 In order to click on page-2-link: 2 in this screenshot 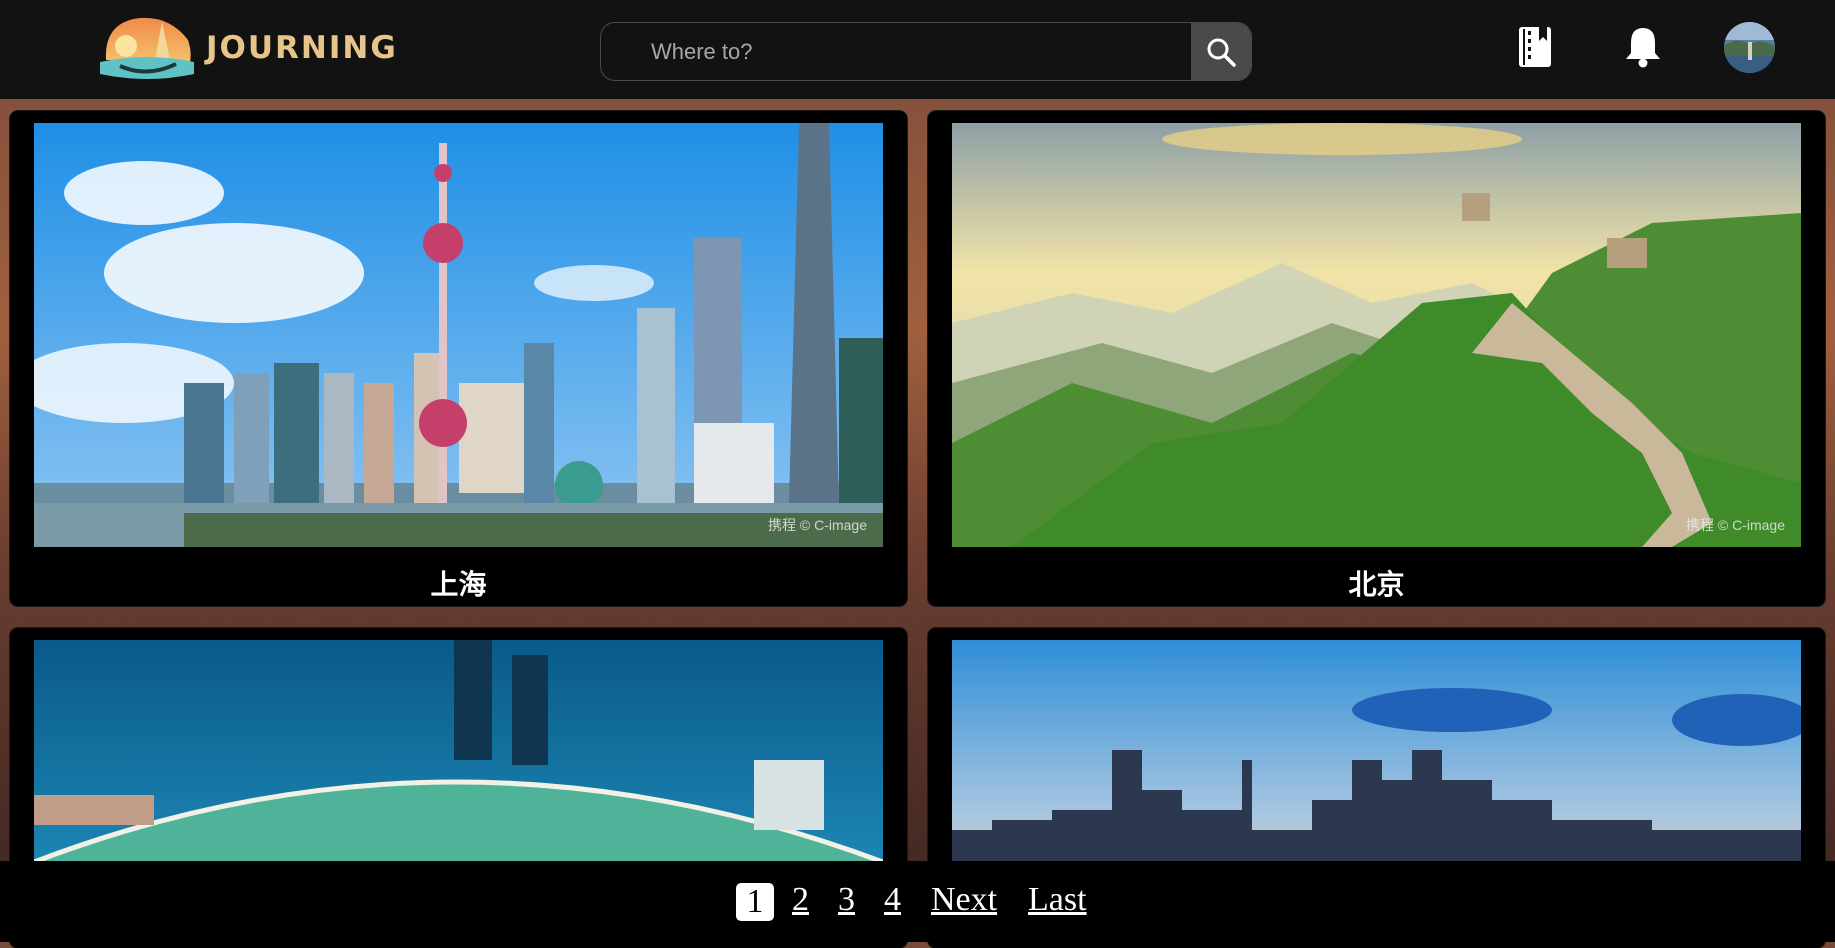, I will do `click(800, 900)`.